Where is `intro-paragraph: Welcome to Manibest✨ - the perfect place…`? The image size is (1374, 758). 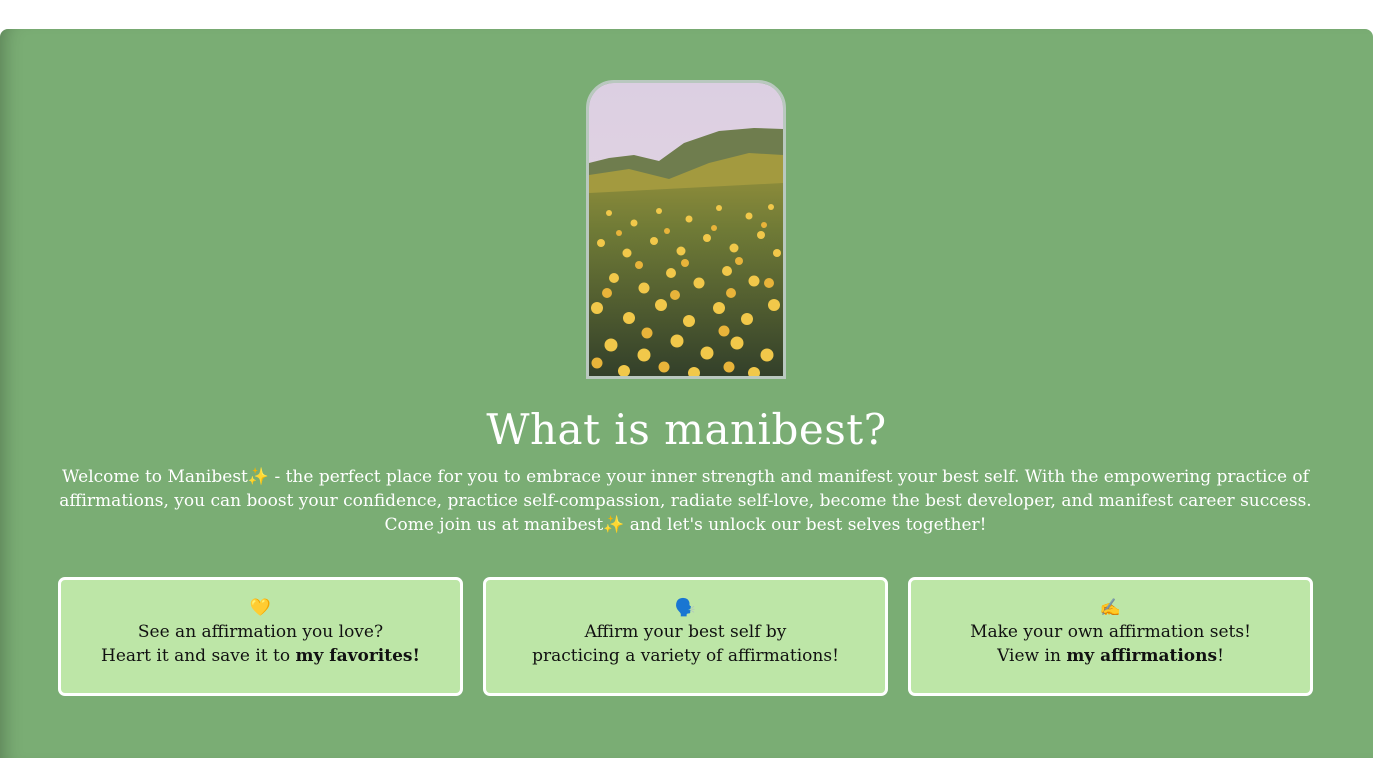
intro-paragraph: Welcome to Manibest✨ - the perfect place… is located at coordinates (685, 501).